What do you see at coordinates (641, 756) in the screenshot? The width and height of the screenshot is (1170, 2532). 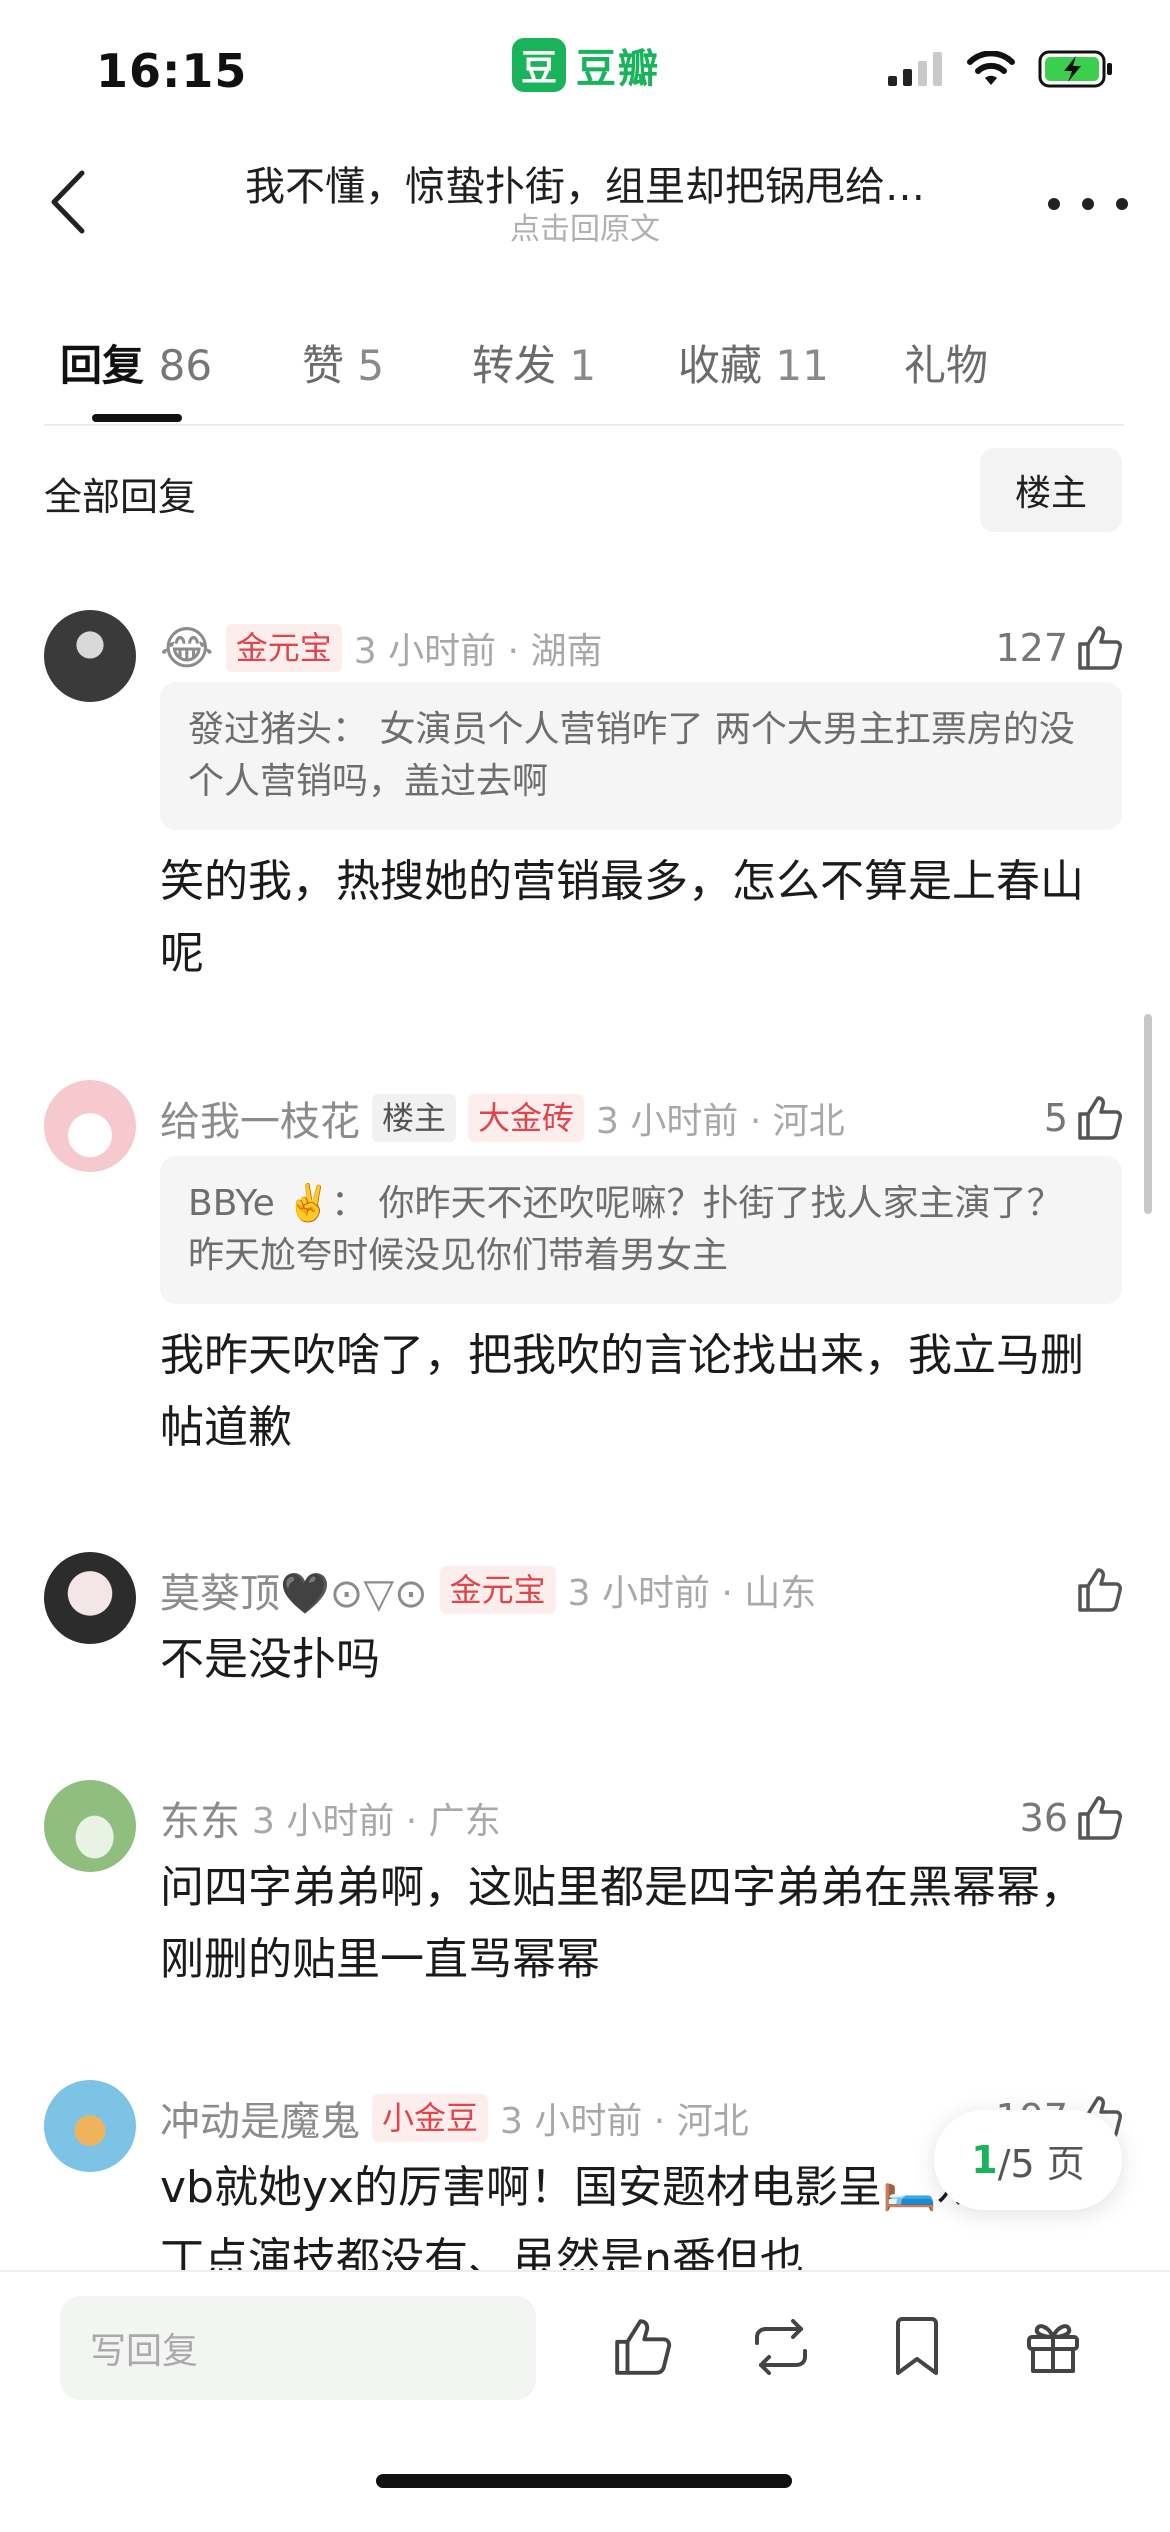 I see `quoted-reply: 發过猪头： 女演员个人营销咋了 两个大男主扛票房的没个人营销吗，盖过去啊` at bounding box center [641, 756].